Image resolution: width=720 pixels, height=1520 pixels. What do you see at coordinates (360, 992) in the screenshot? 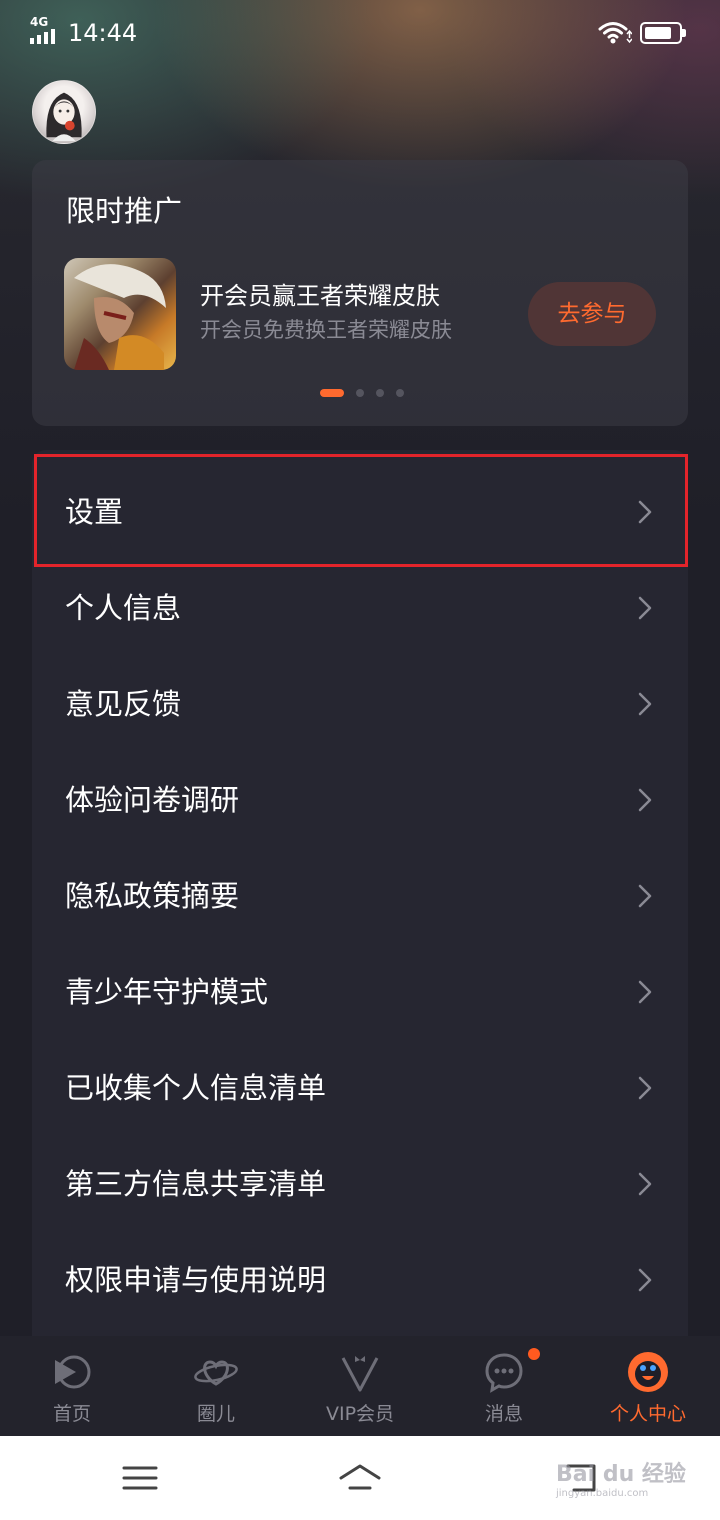
I see `menu-item-teen-mode: 青少年守护模式` at bounding box center [360, 992].